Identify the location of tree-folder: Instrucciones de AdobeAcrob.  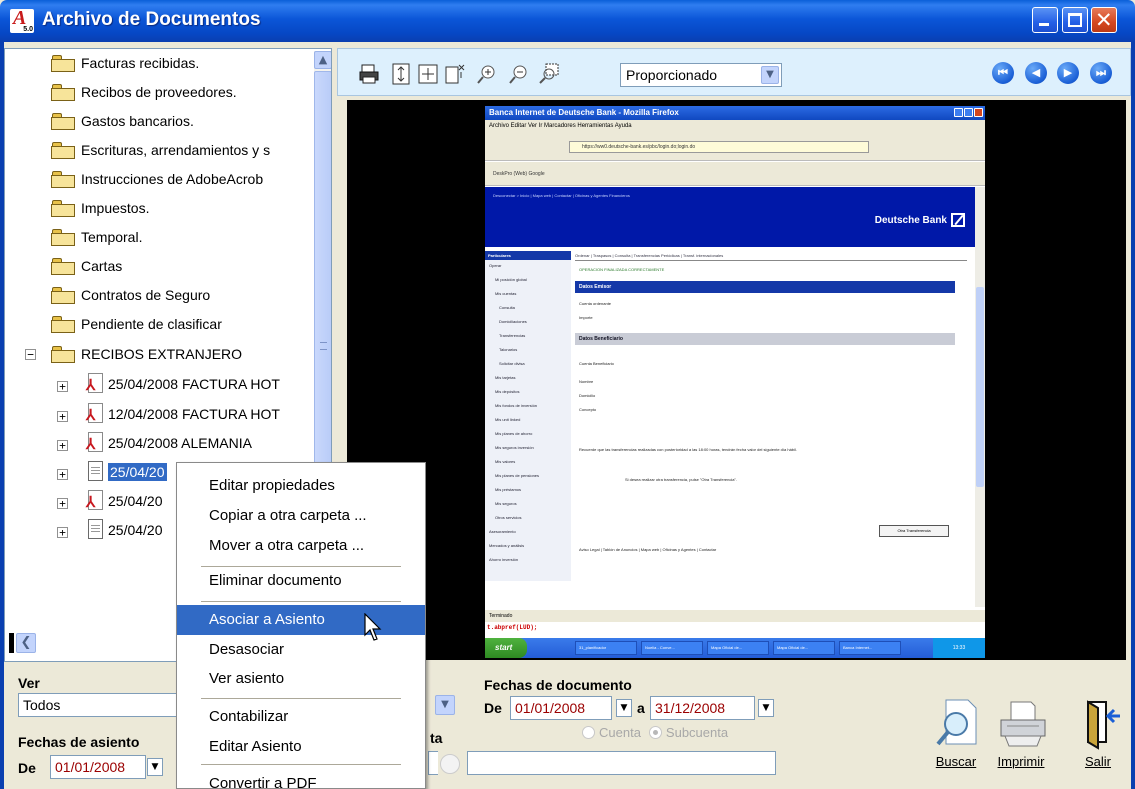
(157, 179).